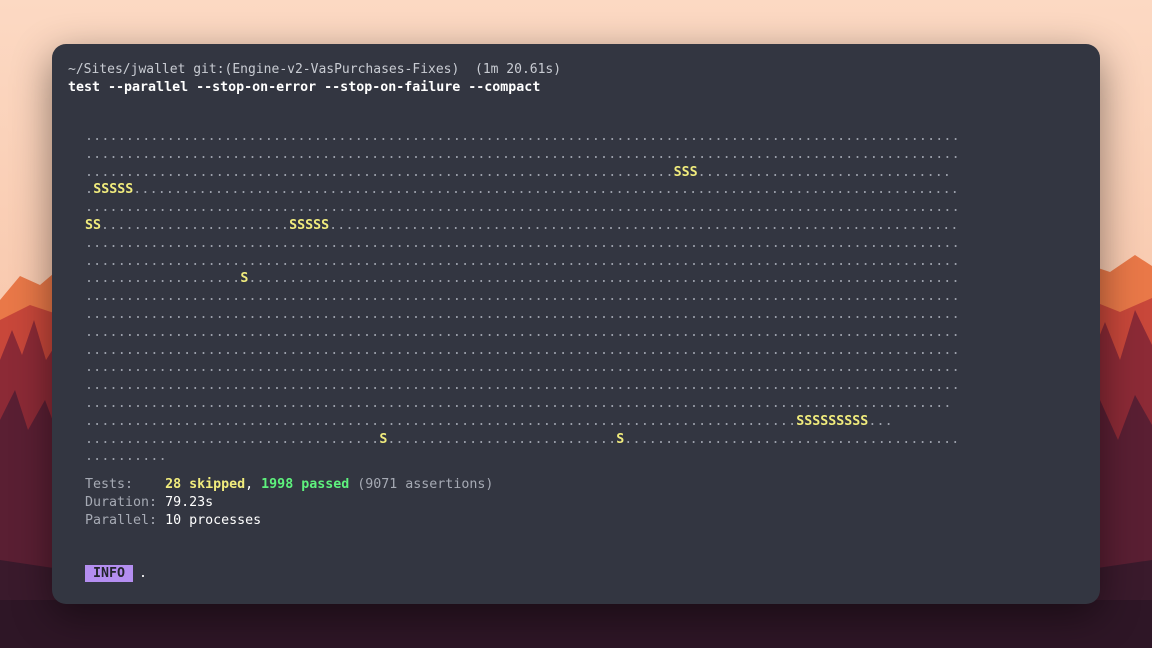 The height and width of the screenshot is (648, 1152). What do you see at coordinates (121, 502) in the screenshot?
I see `duration-label: Duration:` at bounding box center [121, 502].